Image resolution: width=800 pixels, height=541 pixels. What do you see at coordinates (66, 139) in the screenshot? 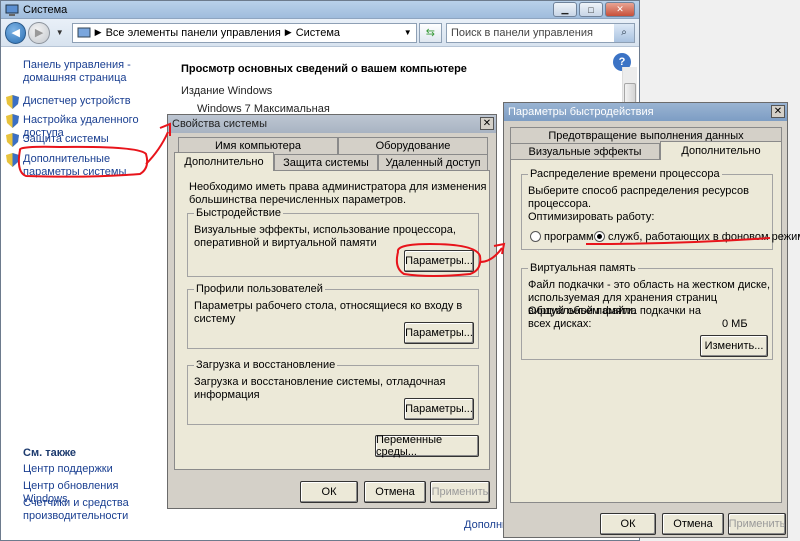
I see `sidebar-item-label: Защита системы` at bounding box center [66, 139].